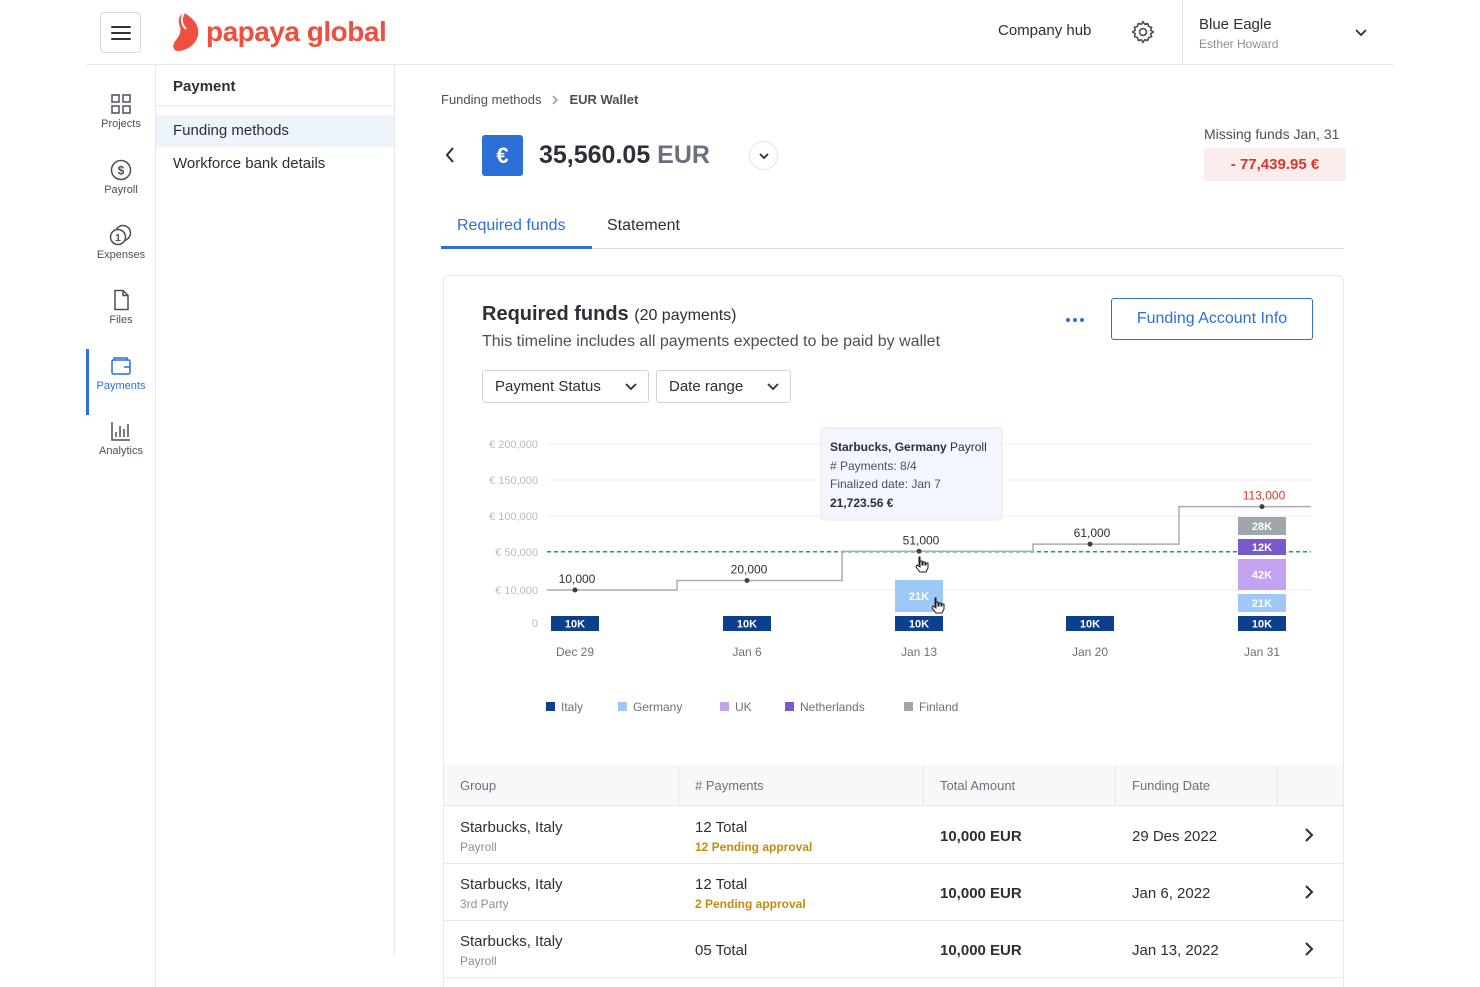 The width and height of the screenshot is (1480, 987). Describe the element at coordinates (511, 226) in the screenshot. I see `tab-required-funds: Required funds` at that location.